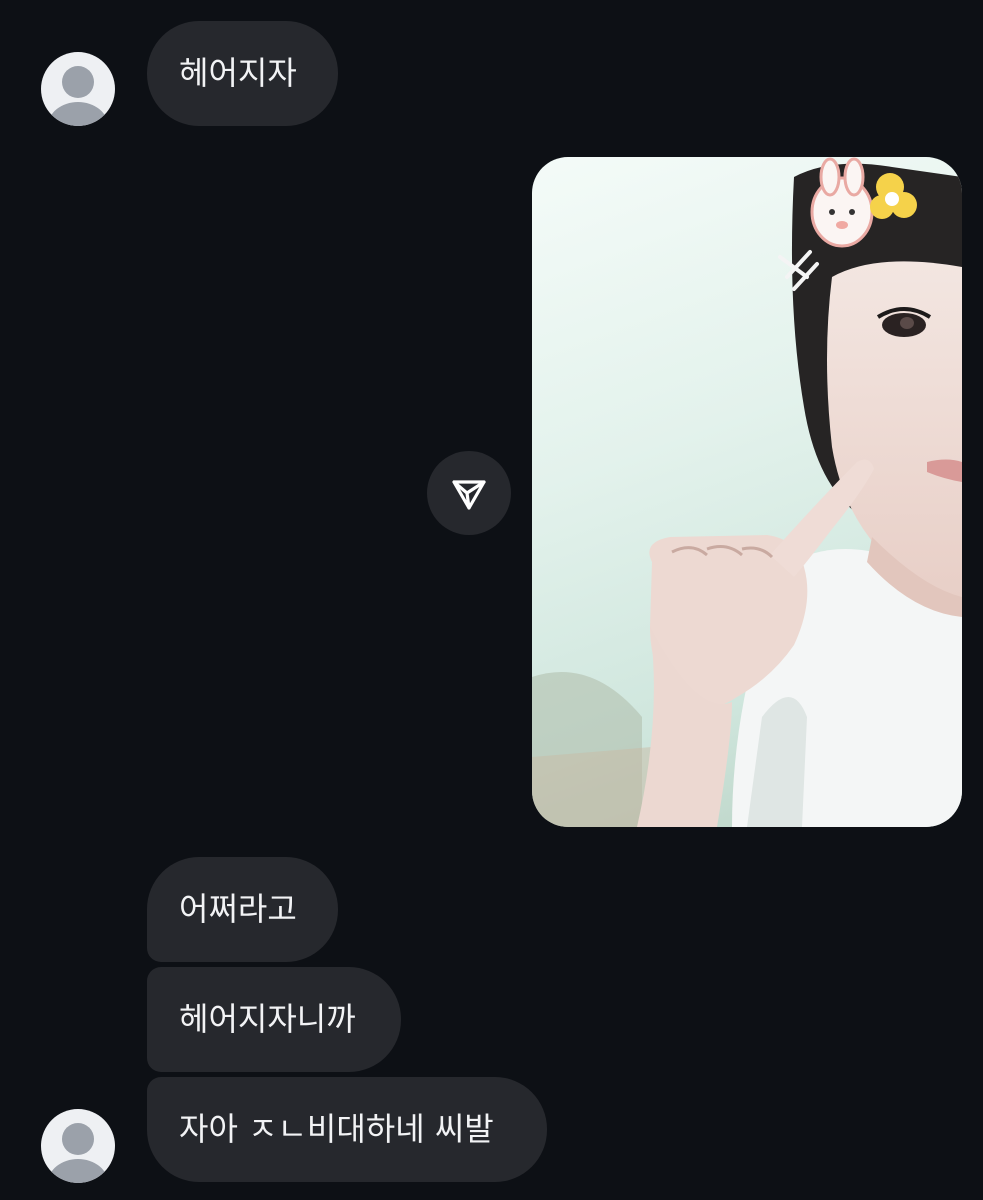 The width and height of the screenshot is (983, 1200). I want to click on share-button, so click(469, 493).